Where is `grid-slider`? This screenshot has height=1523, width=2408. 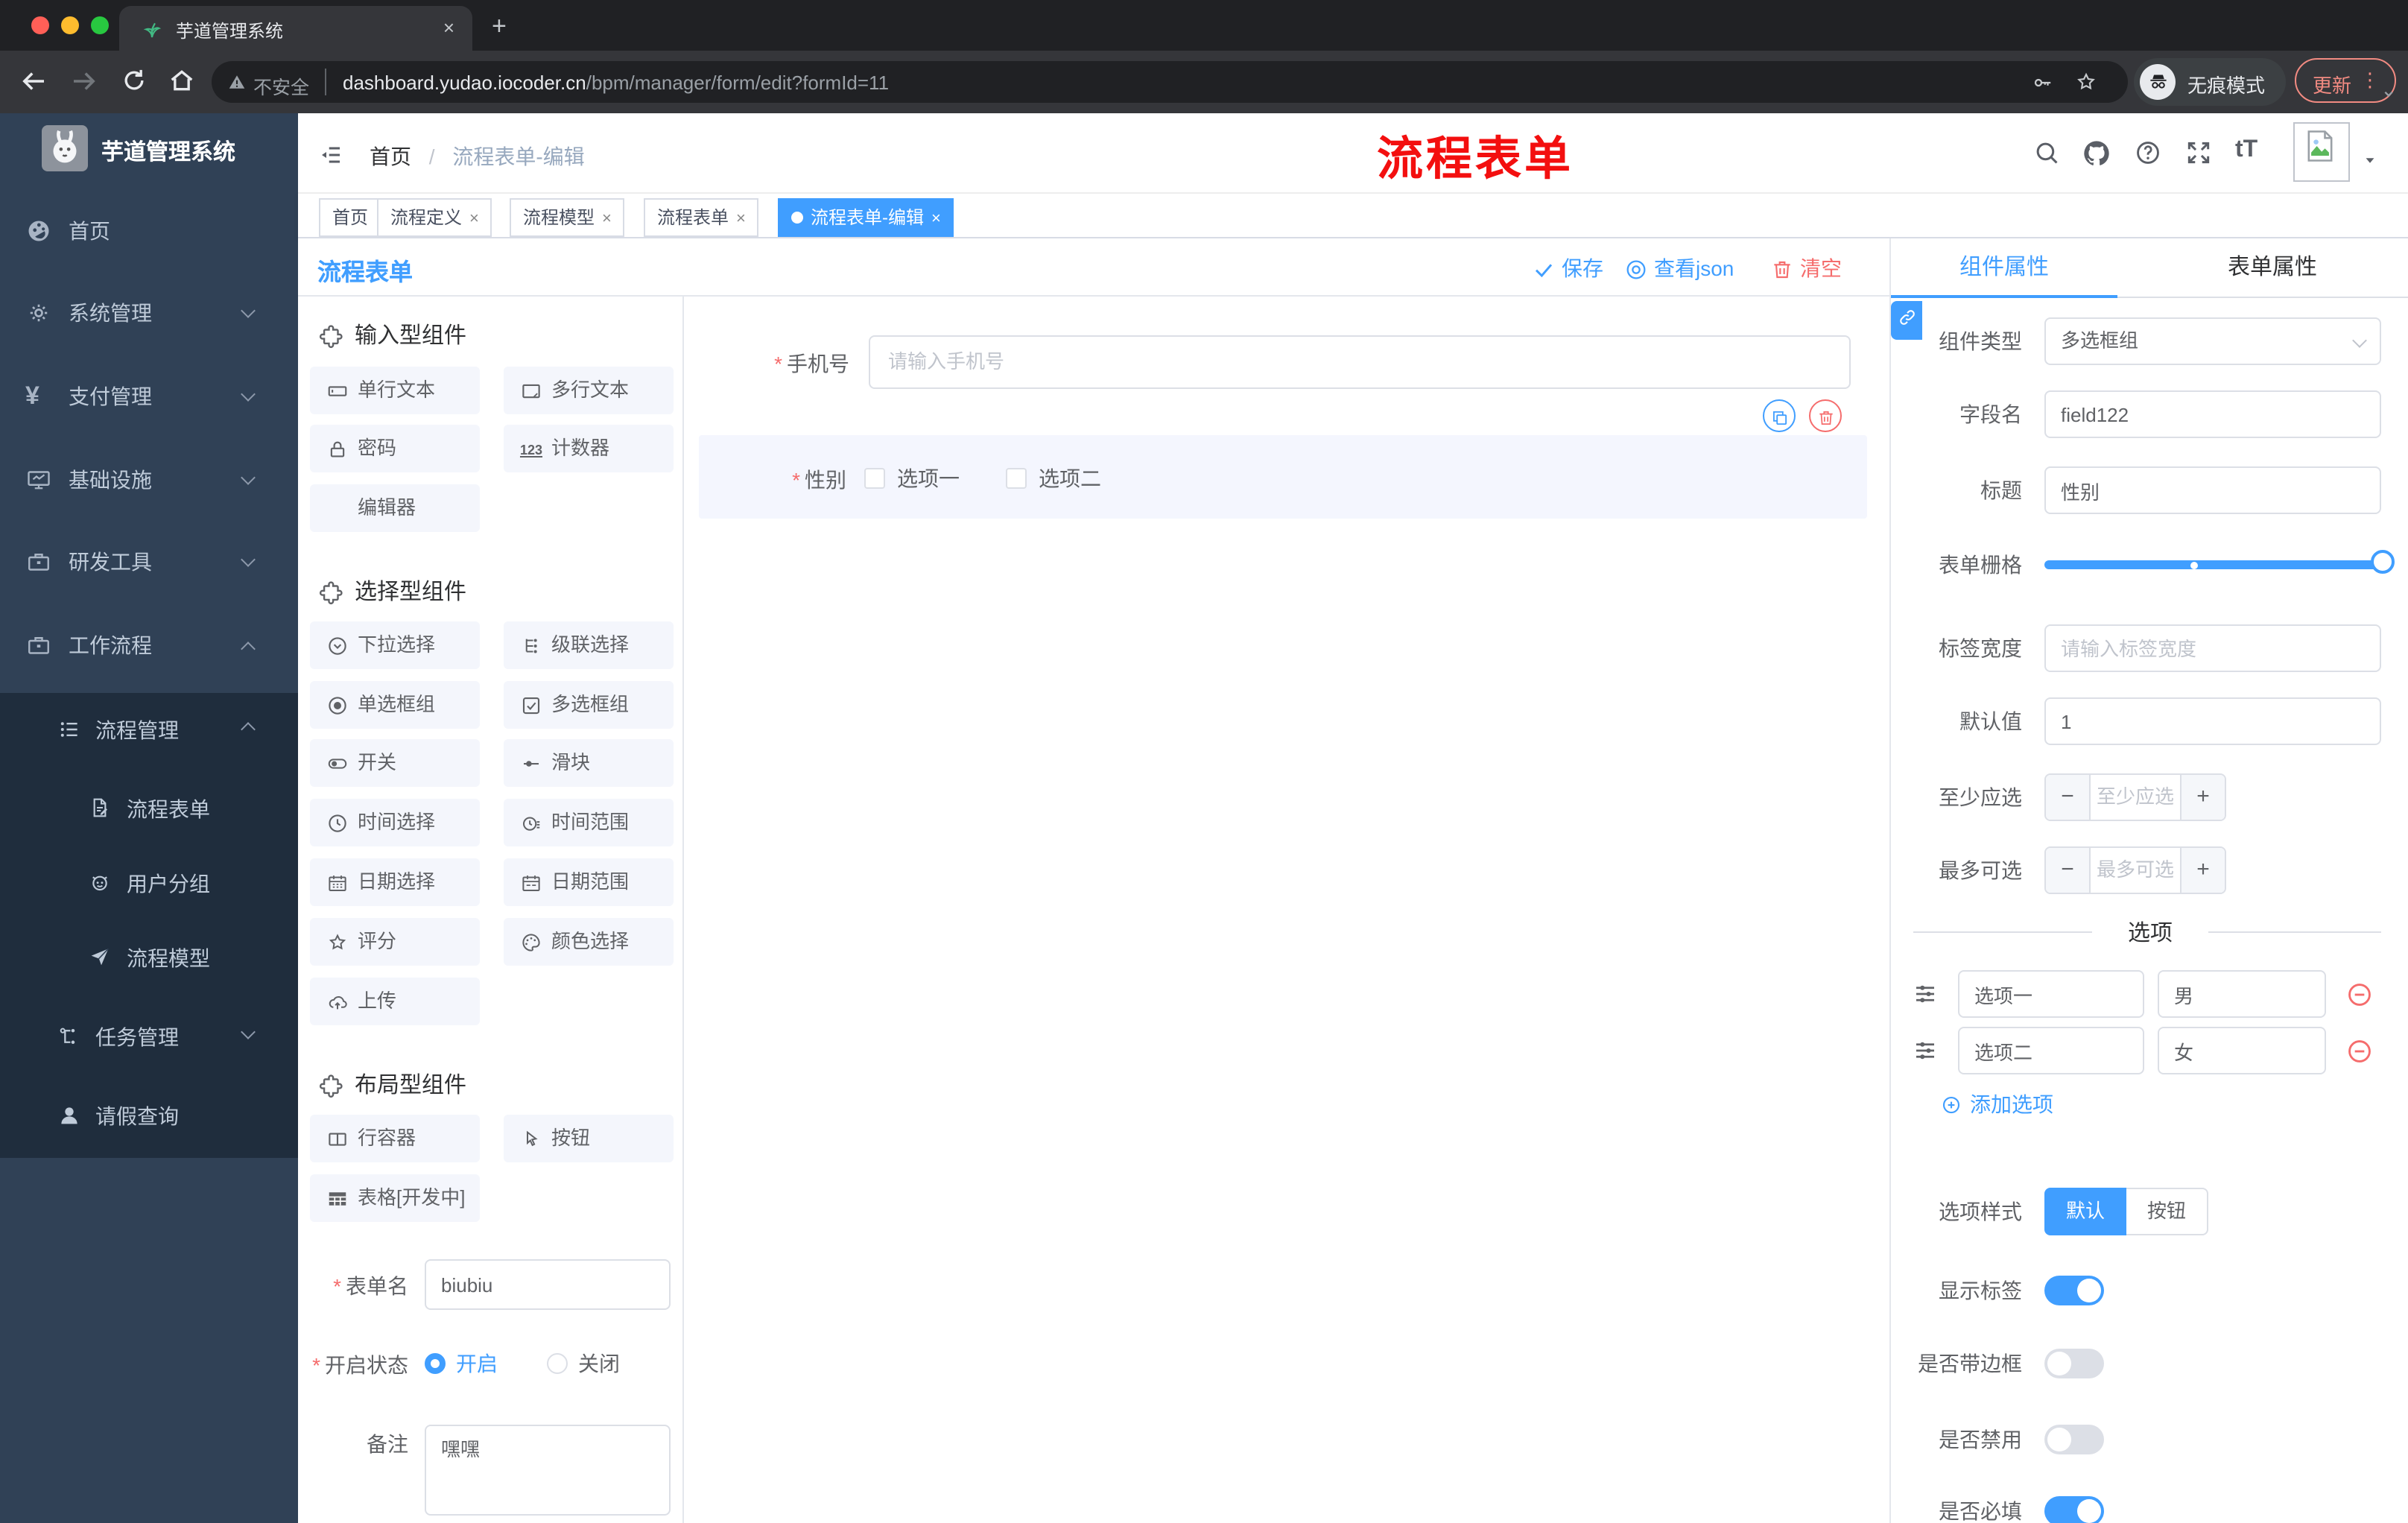 grid-slider is located at coordinates (2219, 565).